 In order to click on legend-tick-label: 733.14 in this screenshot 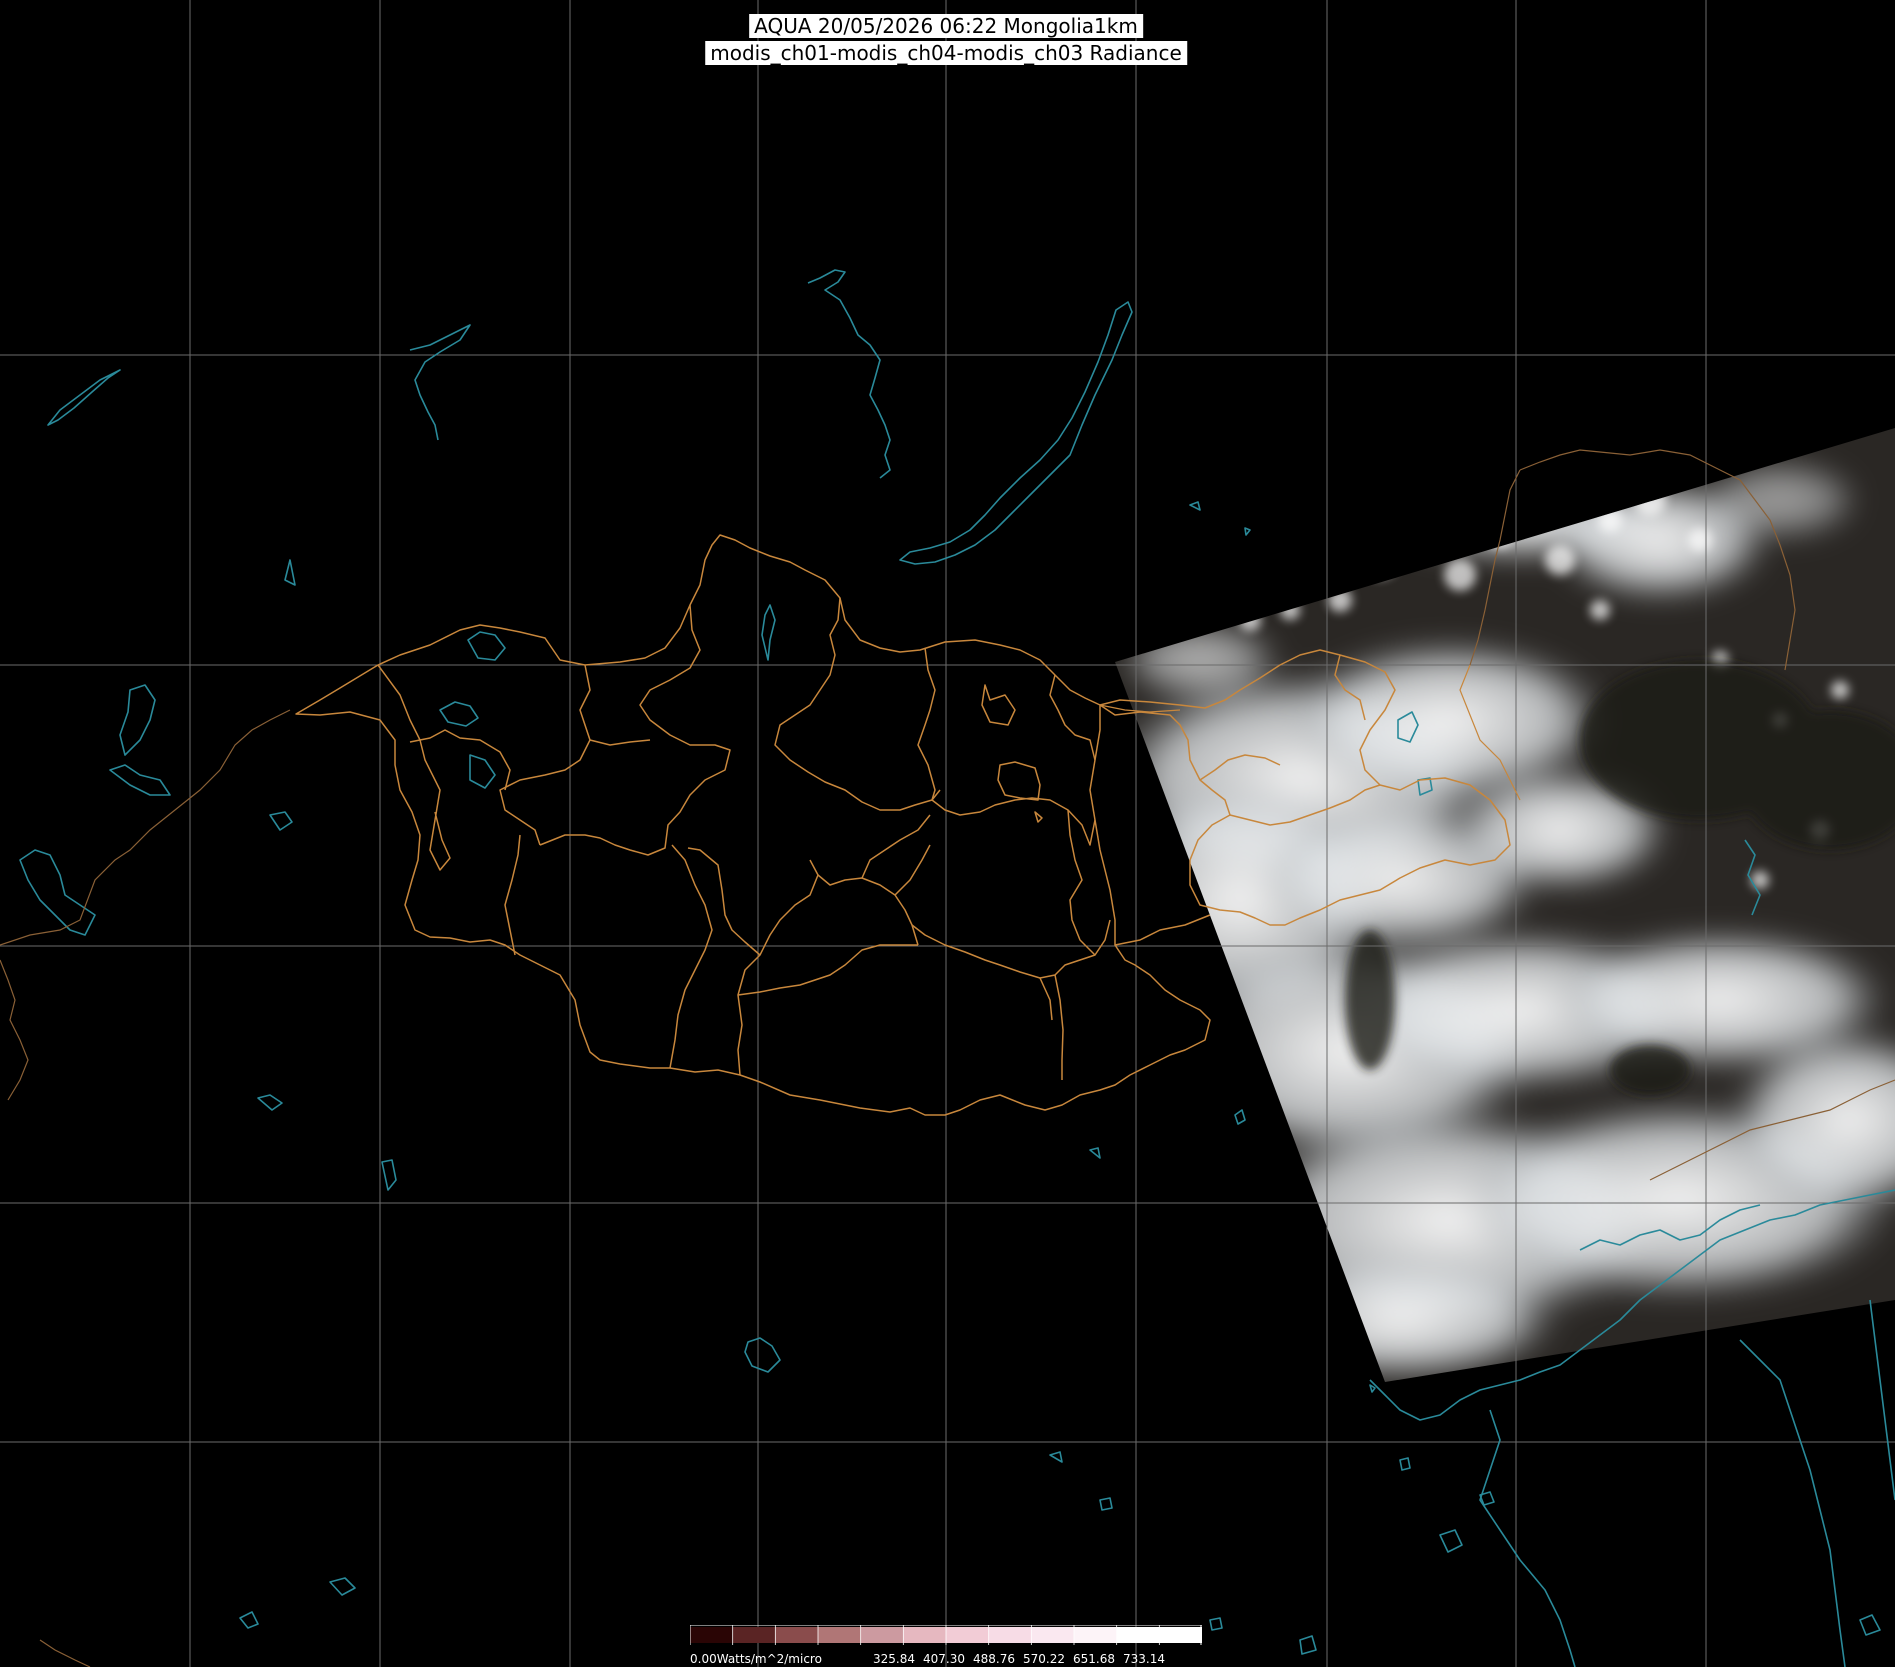, I will do `click(1144, 1659)`.